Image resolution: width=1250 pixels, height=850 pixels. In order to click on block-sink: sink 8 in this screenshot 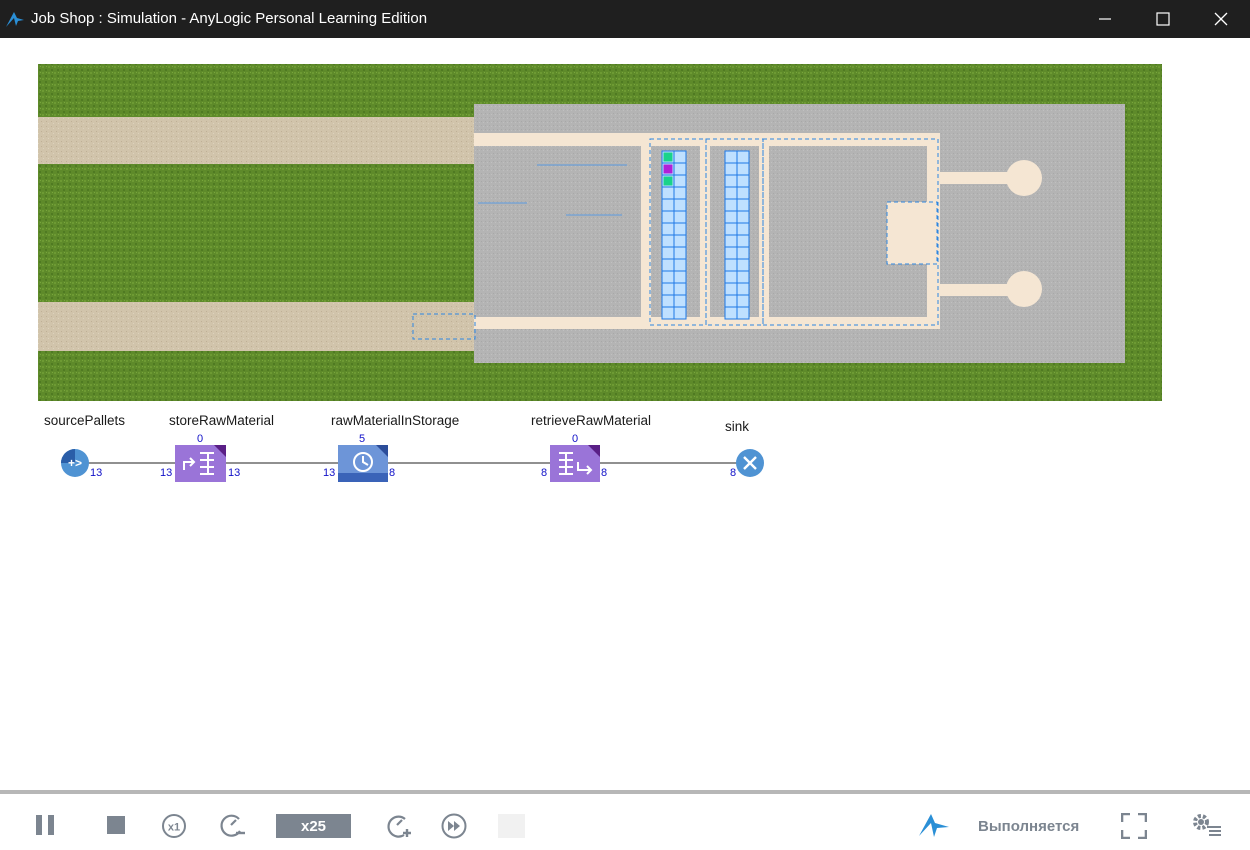, I will do `click(744, 449)`.